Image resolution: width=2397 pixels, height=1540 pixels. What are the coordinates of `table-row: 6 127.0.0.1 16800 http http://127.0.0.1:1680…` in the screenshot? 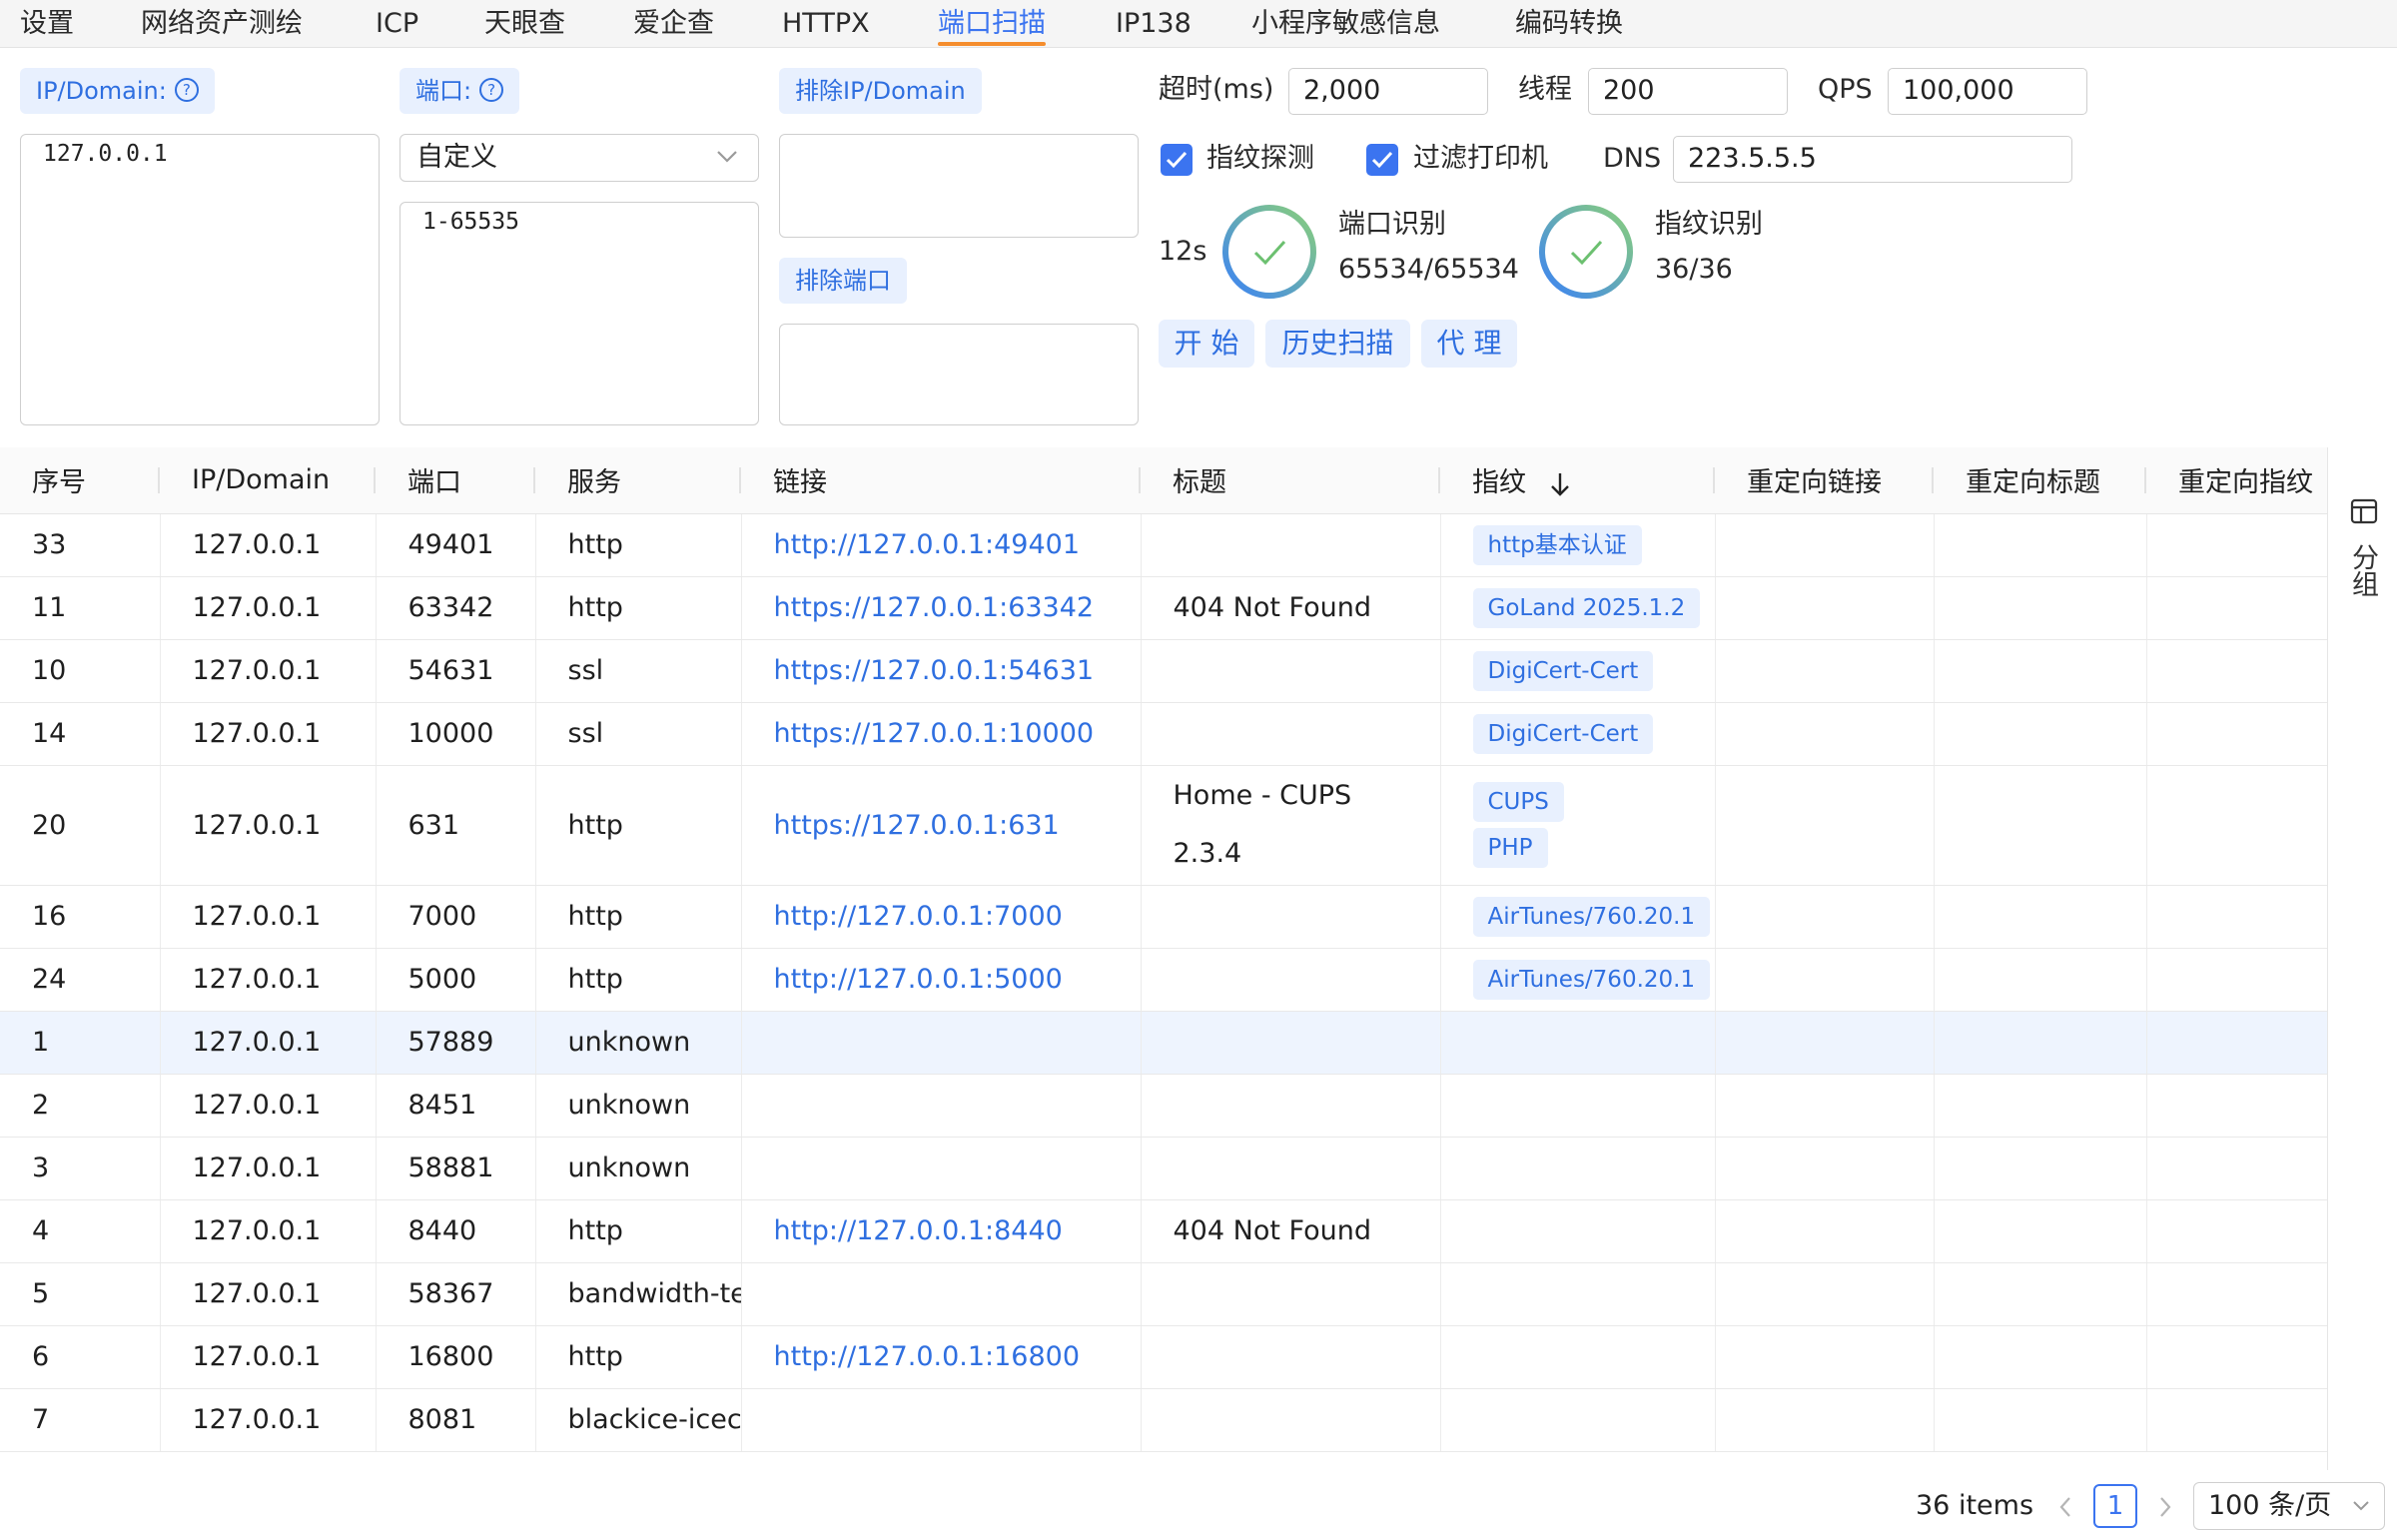 It's located at (1164, 1357).